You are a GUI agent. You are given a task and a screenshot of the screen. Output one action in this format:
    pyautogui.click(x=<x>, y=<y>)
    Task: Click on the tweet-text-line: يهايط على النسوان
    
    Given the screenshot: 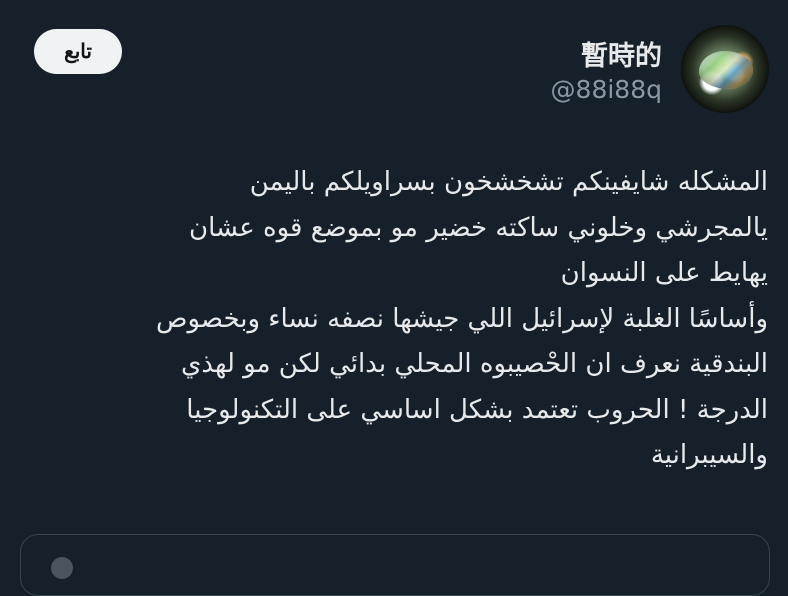 What is the action you would take?
    pyautogui.click(x=664, y=273)
    